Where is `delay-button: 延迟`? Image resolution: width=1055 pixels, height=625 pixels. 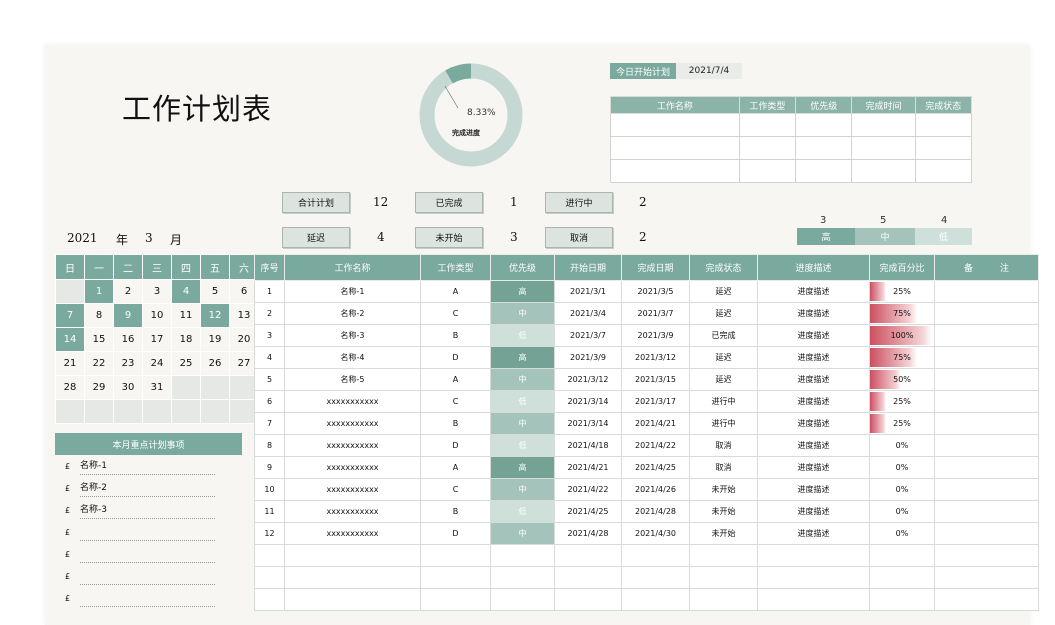 delay-button: 延迟 is located at coordinates (316, 237).